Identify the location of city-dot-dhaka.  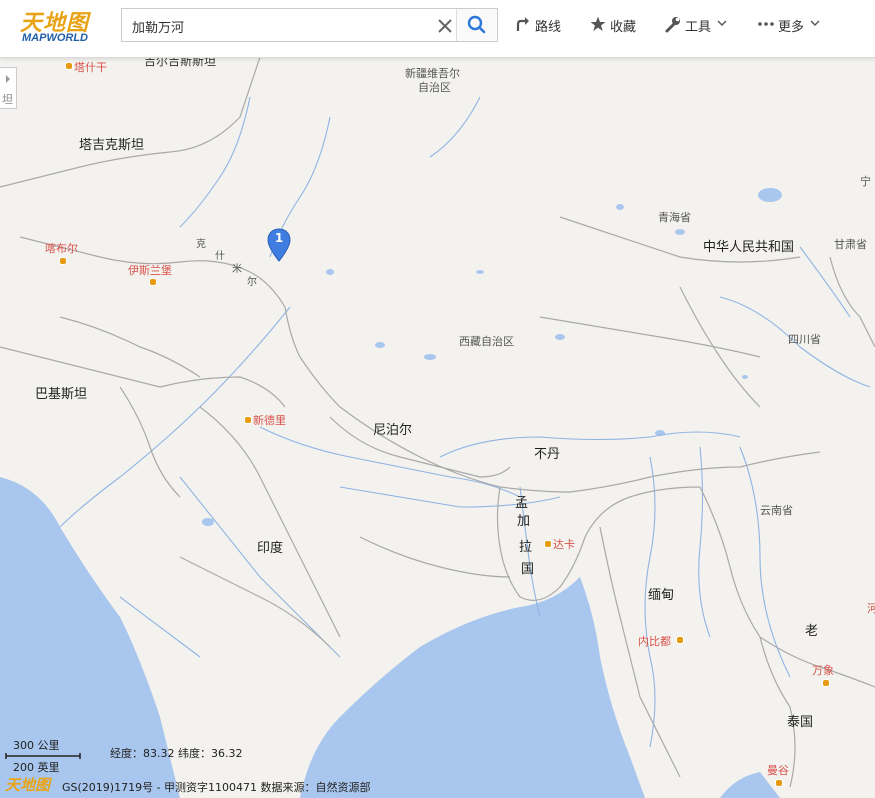
(548, 544).